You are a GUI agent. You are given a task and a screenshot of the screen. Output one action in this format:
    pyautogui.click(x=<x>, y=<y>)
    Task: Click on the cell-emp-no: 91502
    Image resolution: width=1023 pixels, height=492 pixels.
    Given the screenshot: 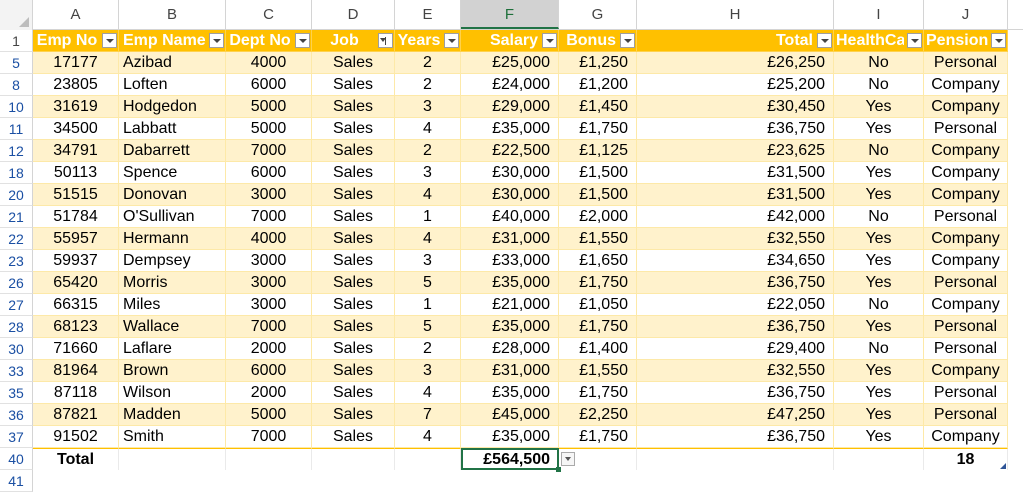 What is the action you would take?
    pyautogui.click(x=76, y=437)
    